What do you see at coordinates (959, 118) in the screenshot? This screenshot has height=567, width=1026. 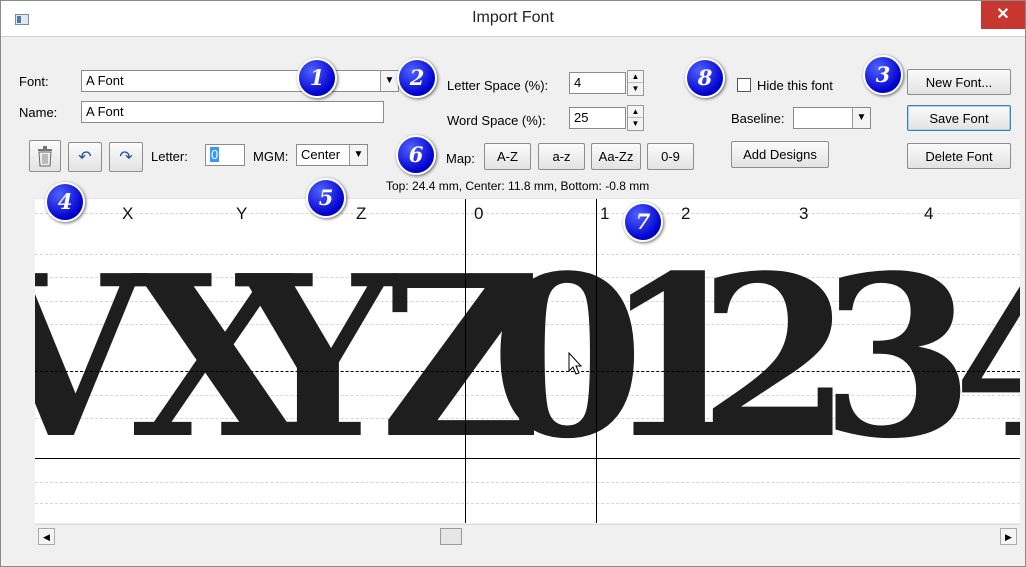 I see `save-font-button: Save Font` at bounding box center [959, 118].